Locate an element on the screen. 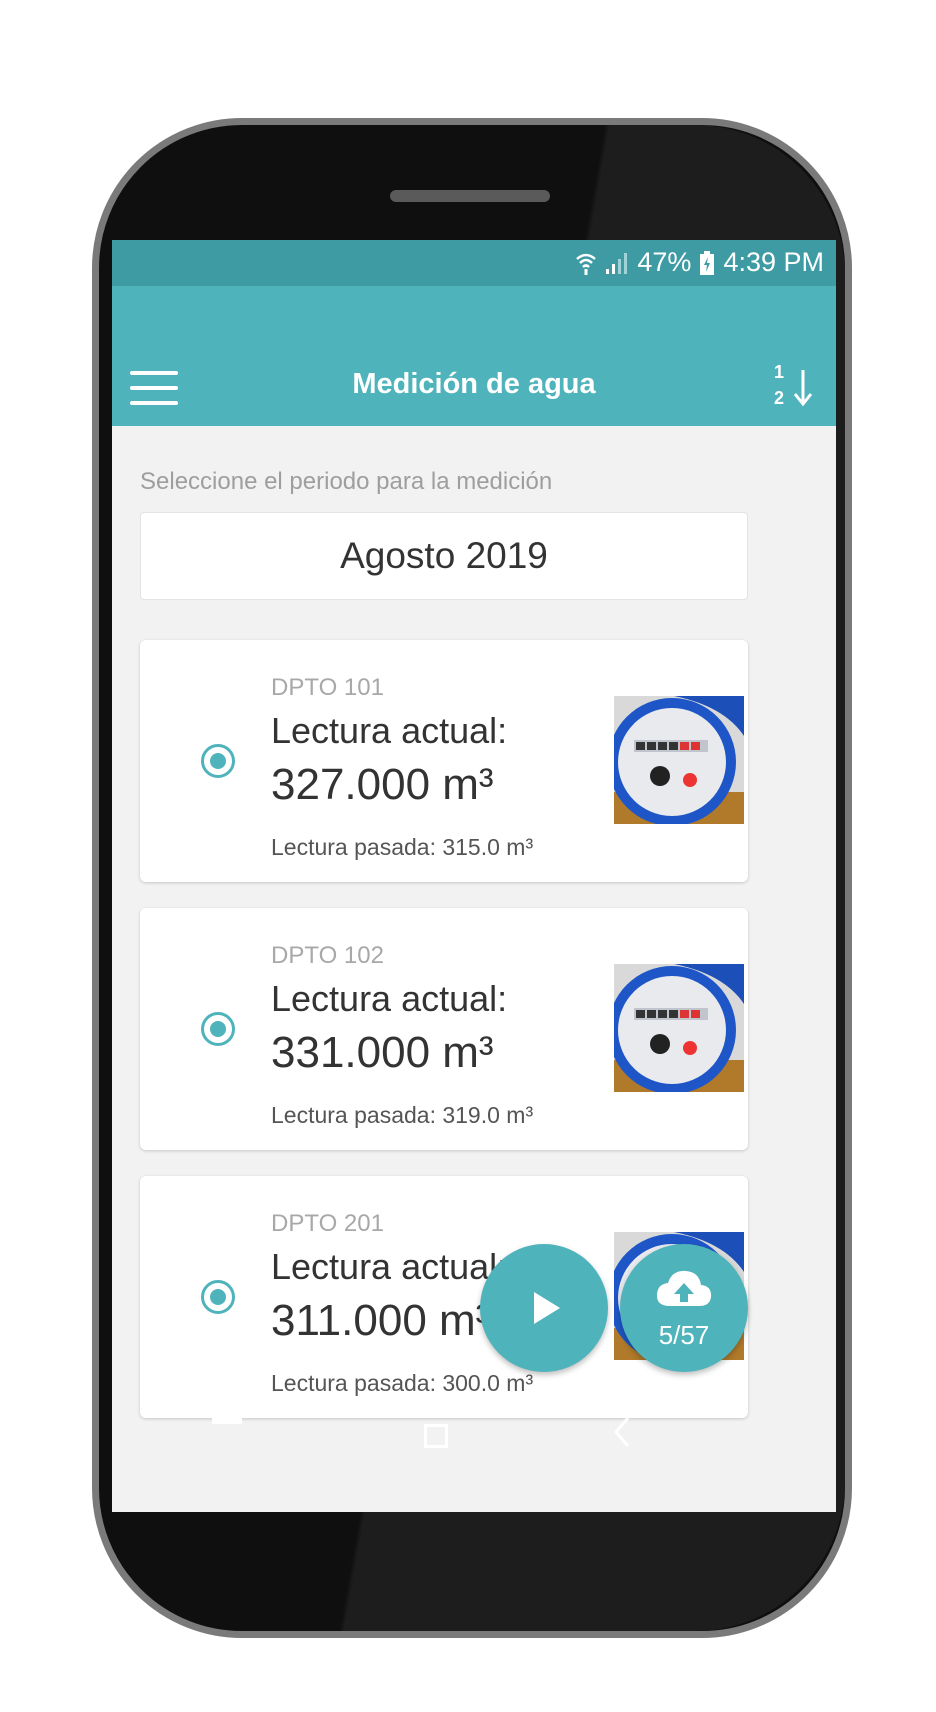 This screenshot has width=936, height=1712. nav-home-icon is located at coordinates (436, 1436).